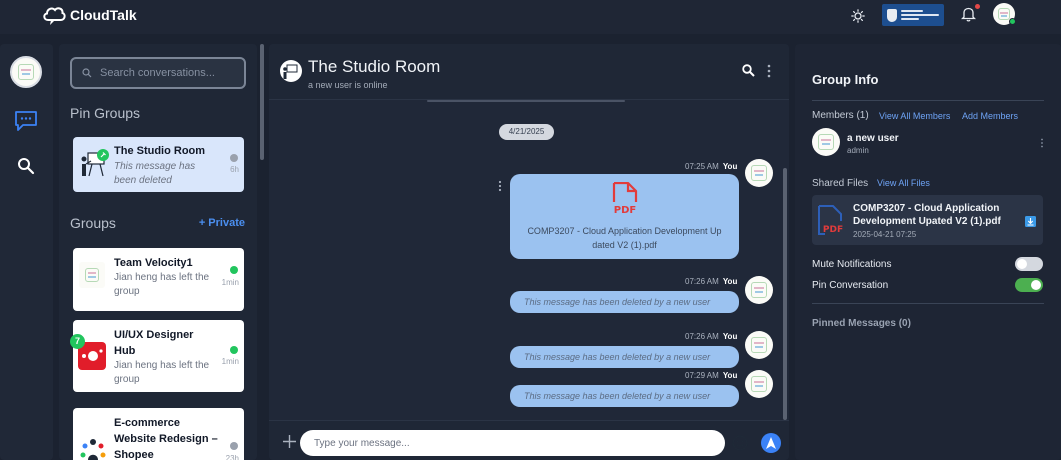 The image size is (1061, 460). Describe the element at coordinates (54, 16) in the screenshot. I see `cloud-logo-icon` at that location.